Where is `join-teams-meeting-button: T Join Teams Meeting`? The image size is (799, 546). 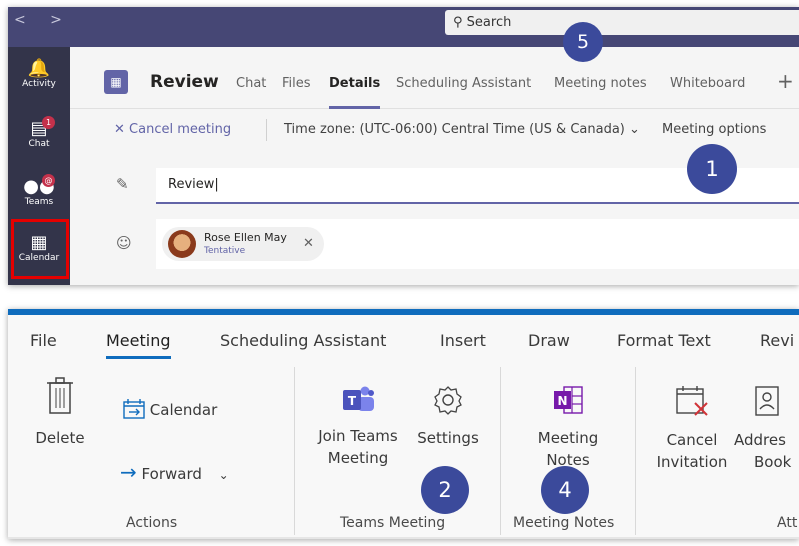 join-teams-meeting-button: T Join Teams Meeting is located at coordinates (358, 427).